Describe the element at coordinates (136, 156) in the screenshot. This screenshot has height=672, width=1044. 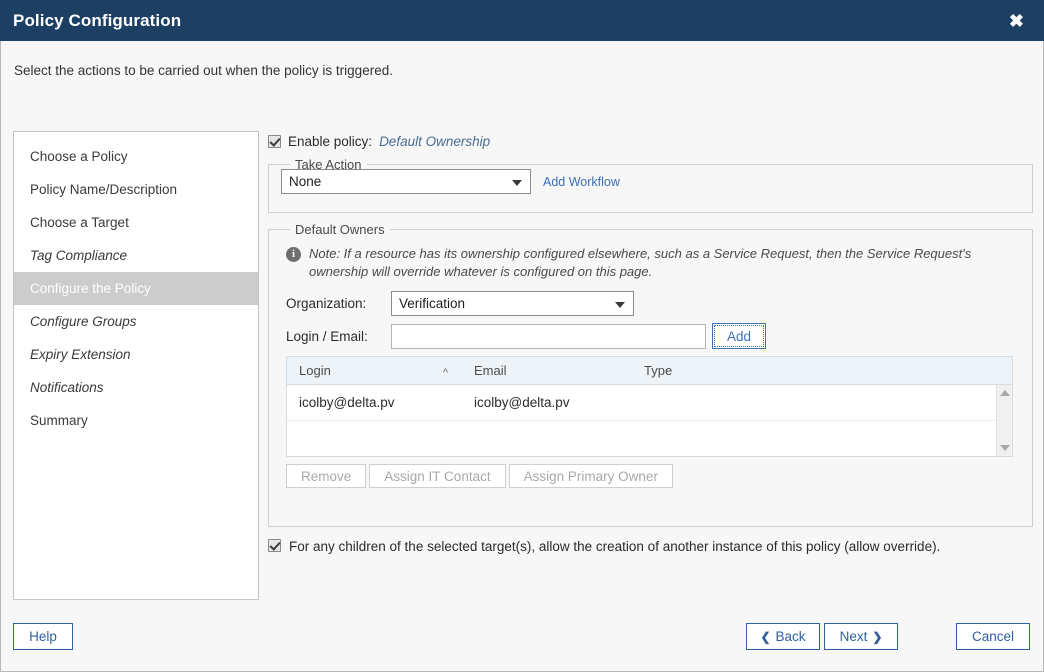
I see `sidebar-item-choose-a-policy: Choose a Policy` at that location.